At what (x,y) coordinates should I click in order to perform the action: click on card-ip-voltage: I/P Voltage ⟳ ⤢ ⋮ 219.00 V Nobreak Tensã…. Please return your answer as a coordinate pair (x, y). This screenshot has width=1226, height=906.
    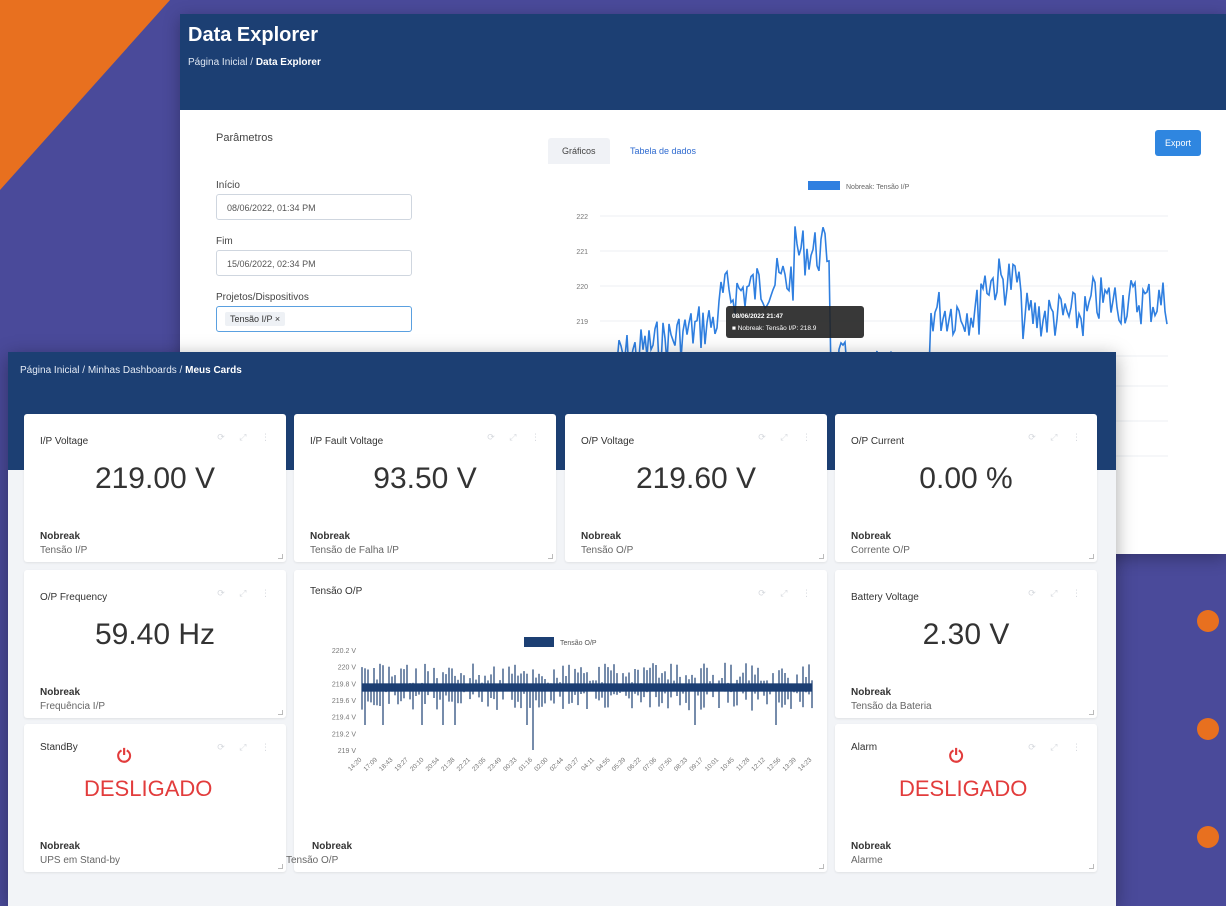
    Looking at the image, I should click on (155, 488).